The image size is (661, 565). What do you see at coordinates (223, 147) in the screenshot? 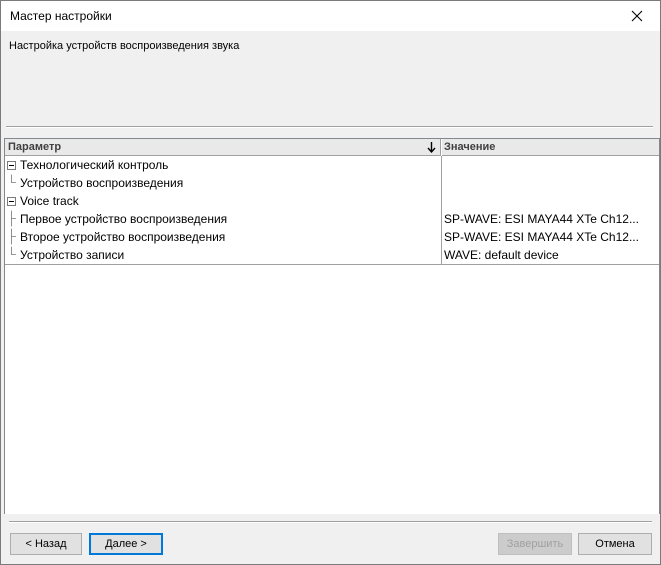
I see `column-header-param: Параметр` at bounding box center [223, 147].